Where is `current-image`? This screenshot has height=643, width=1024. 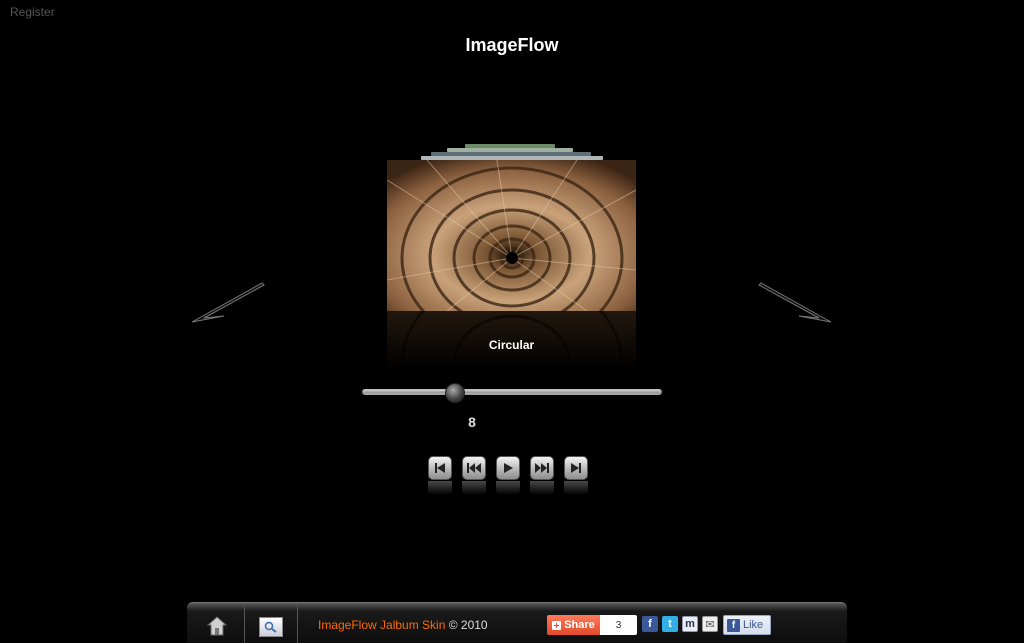 current-image is located at coordinates (511, 235).